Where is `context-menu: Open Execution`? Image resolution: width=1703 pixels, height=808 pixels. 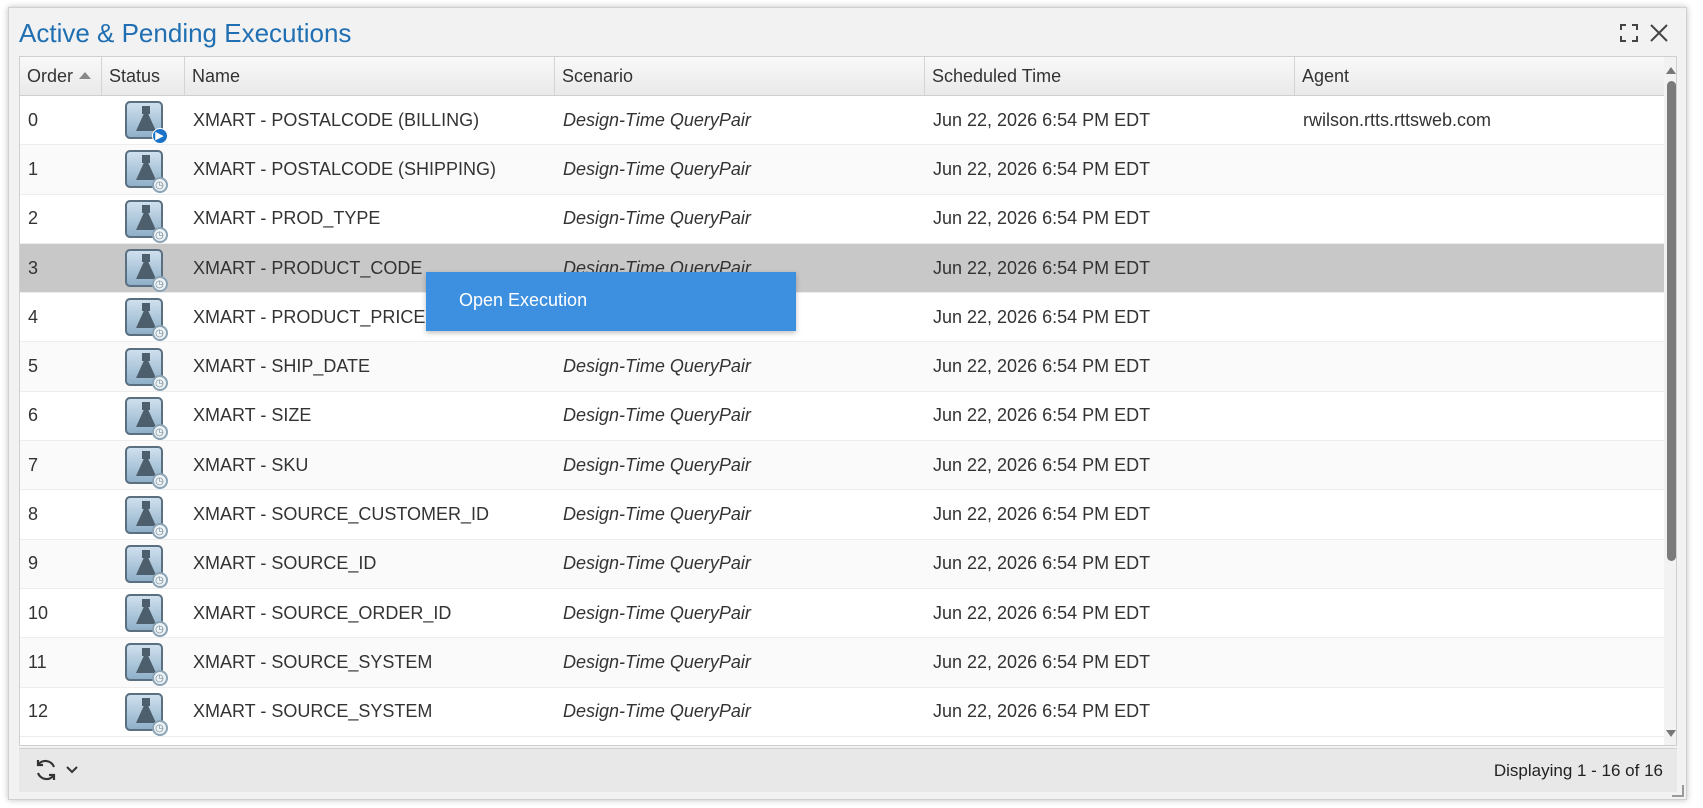 context-menu: Open Execution is located at coordinates (611, 301).